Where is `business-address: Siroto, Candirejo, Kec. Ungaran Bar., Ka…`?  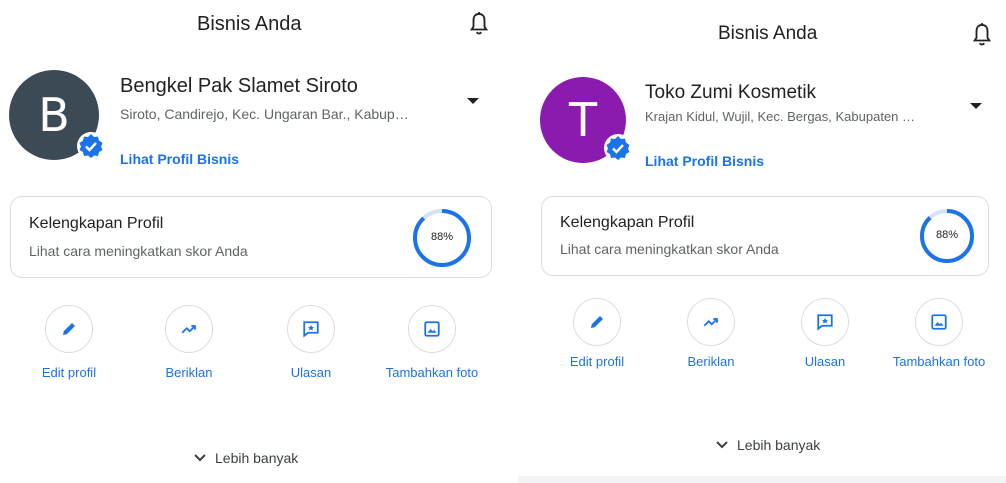
business-address: Siroto, Candirejo, Kec. Ungaran Bar., Ka… is located at coordinates (264, 114).